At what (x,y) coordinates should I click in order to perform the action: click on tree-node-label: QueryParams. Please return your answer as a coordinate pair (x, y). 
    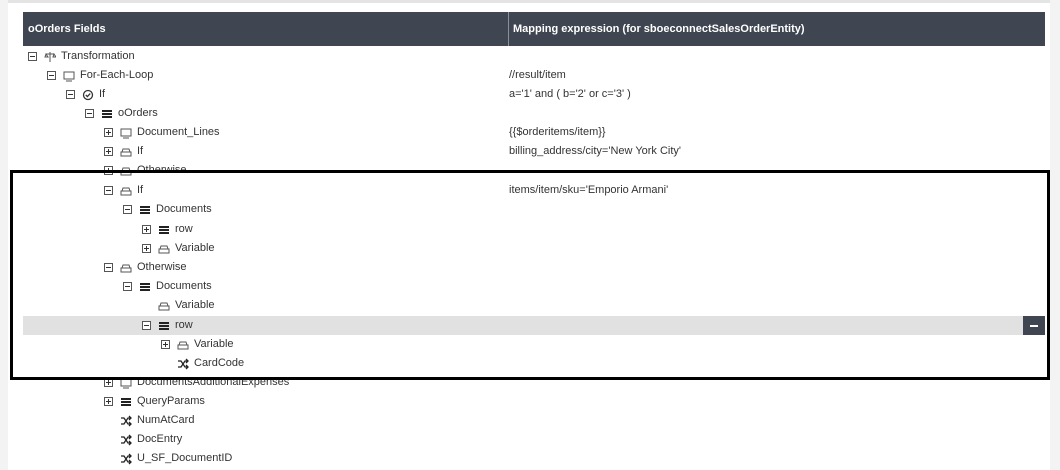
    Looking at the image, I should click on (171, 401).